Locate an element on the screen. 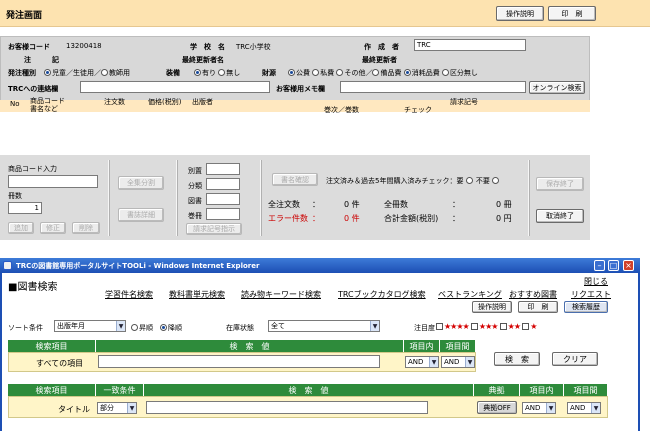  nav-link-best-ranking: ベストランキング is located at coordinates (470, 294).